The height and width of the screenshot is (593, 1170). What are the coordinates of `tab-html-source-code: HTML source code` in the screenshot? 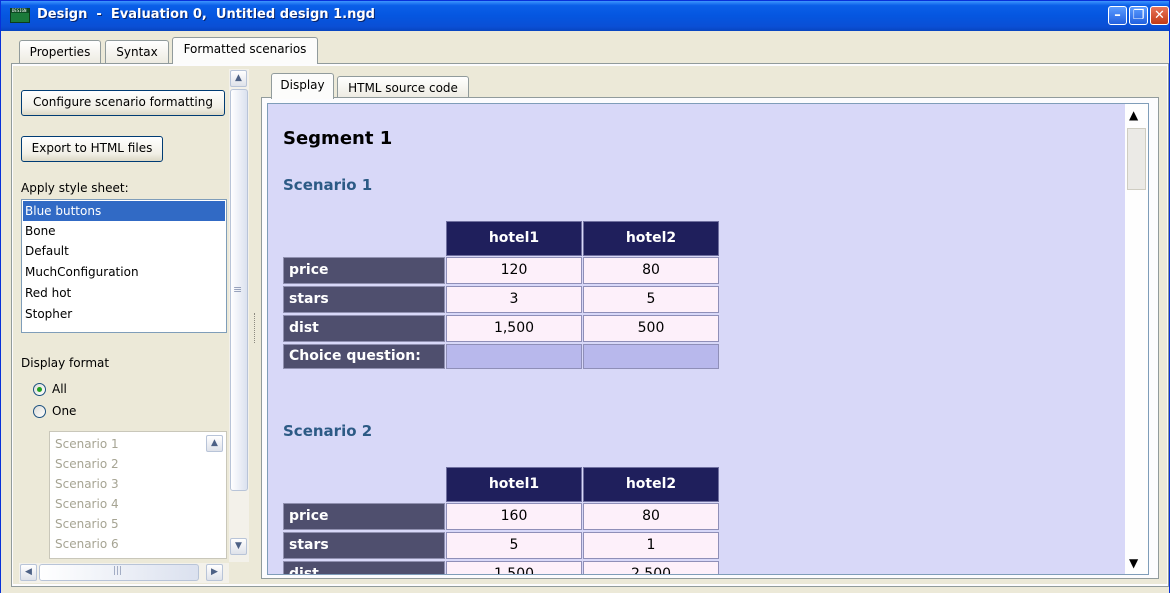 It's located at (403, 87).